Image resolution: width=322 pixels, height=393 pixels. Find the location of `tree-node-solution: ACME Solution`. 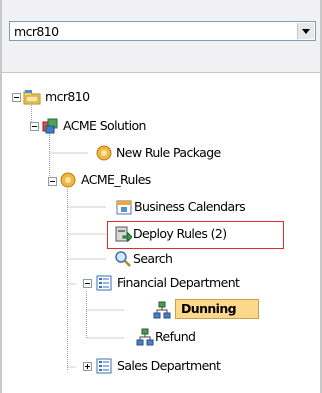

tree-node-solution: ACME Solution is located at coordinates (104, 126).